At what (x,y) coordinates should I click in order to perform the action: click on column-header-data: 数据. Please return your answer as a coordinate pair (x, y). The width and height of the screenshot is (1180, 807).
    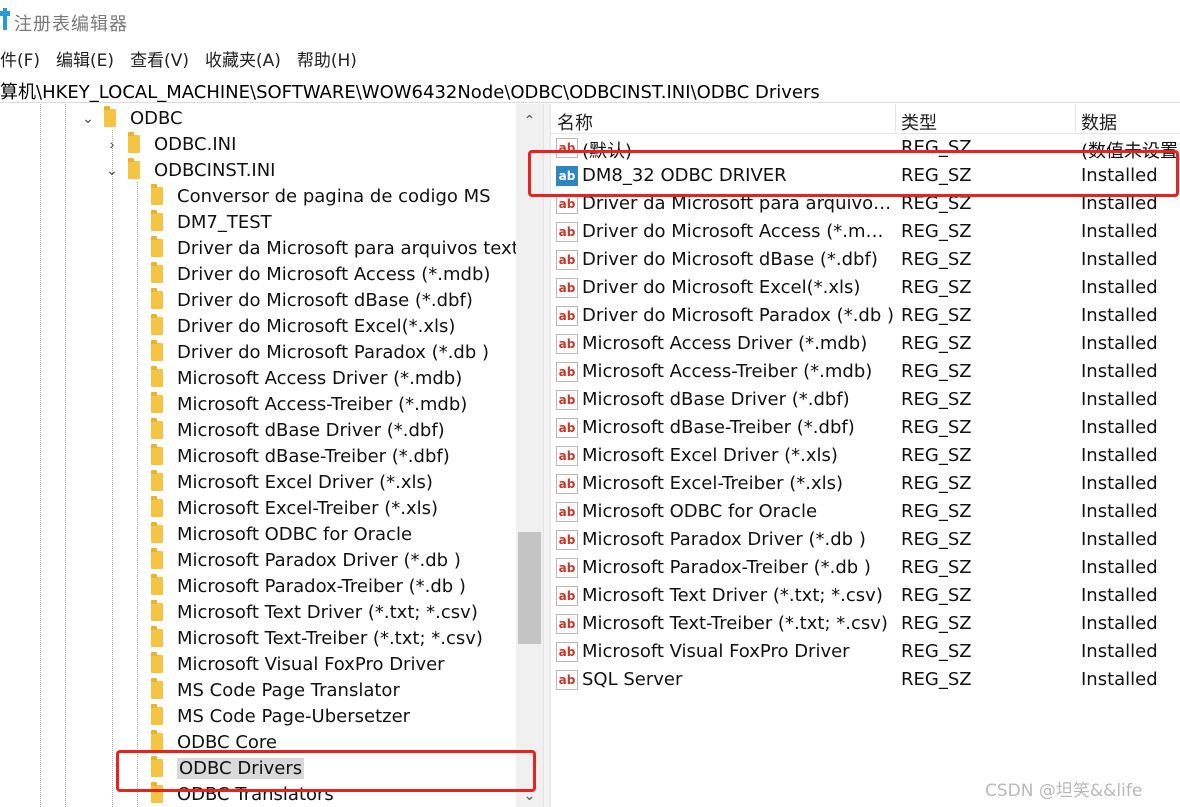
    Looking at the image, I should click on (1099, 122).